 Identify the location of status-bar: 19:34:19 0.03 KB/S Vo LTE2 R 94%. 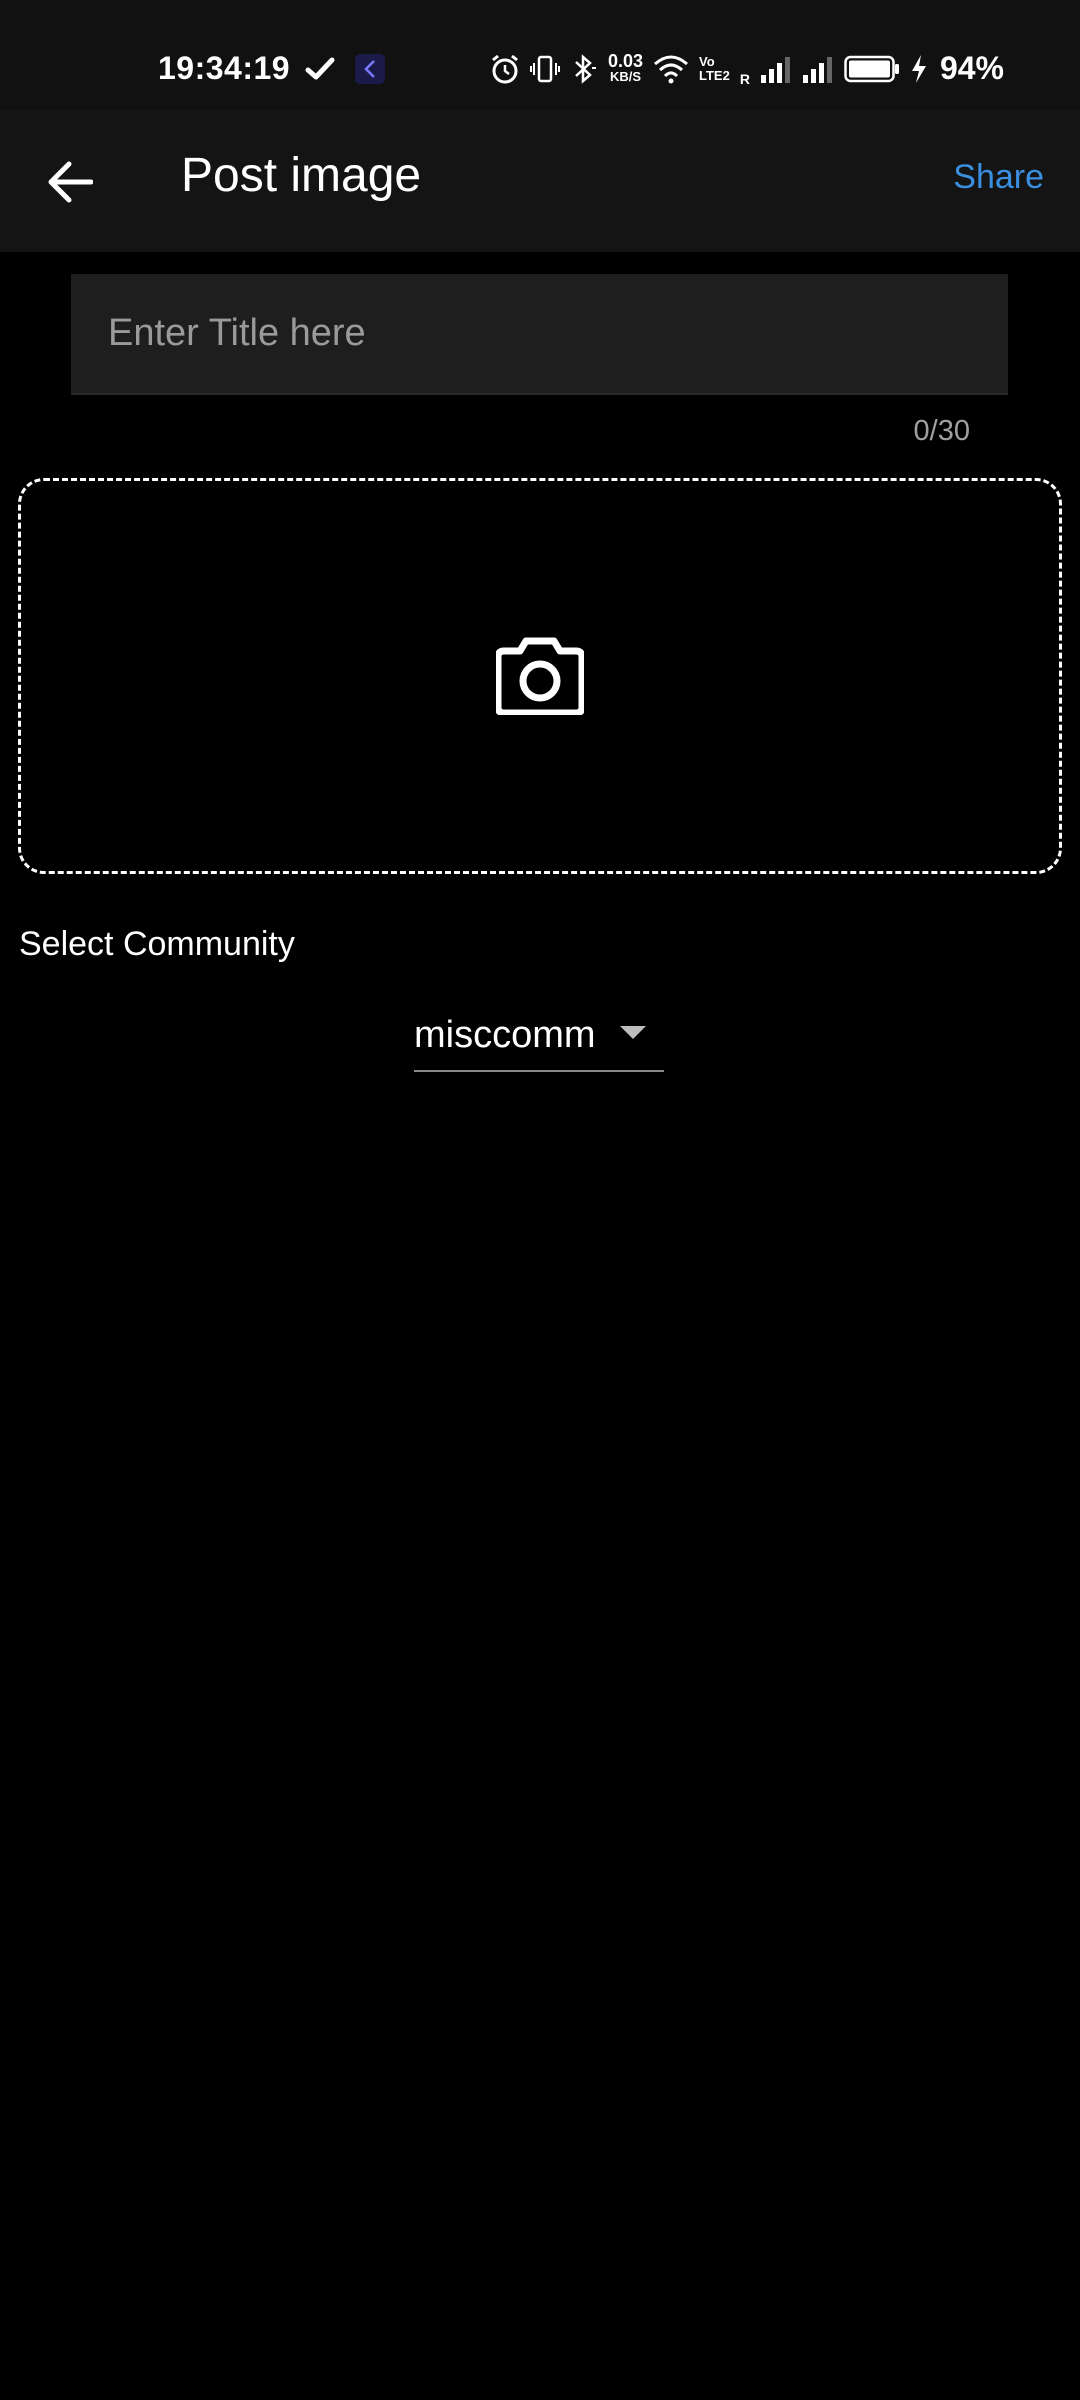
(540, 55).